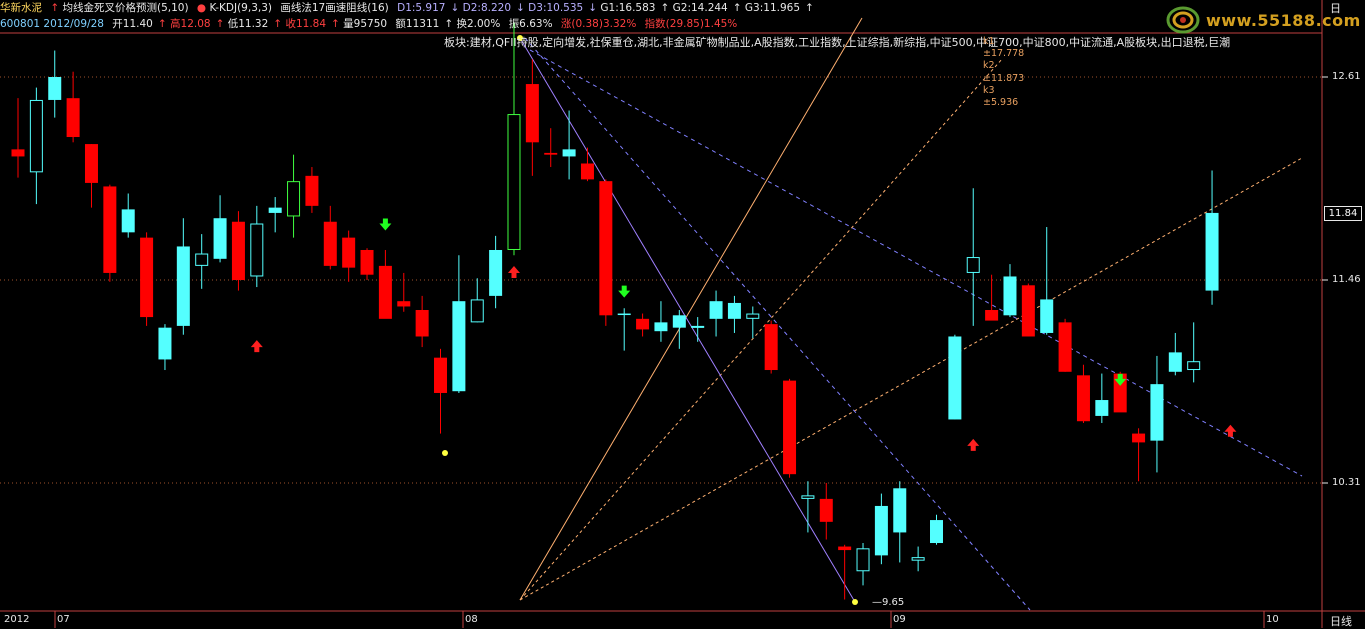 This screenshot has height=629, width=1365. What do you see at coordinates (1335, 8) in the screenshot?
I see `period-label-top: 日` at bounding box center [1335, 8].